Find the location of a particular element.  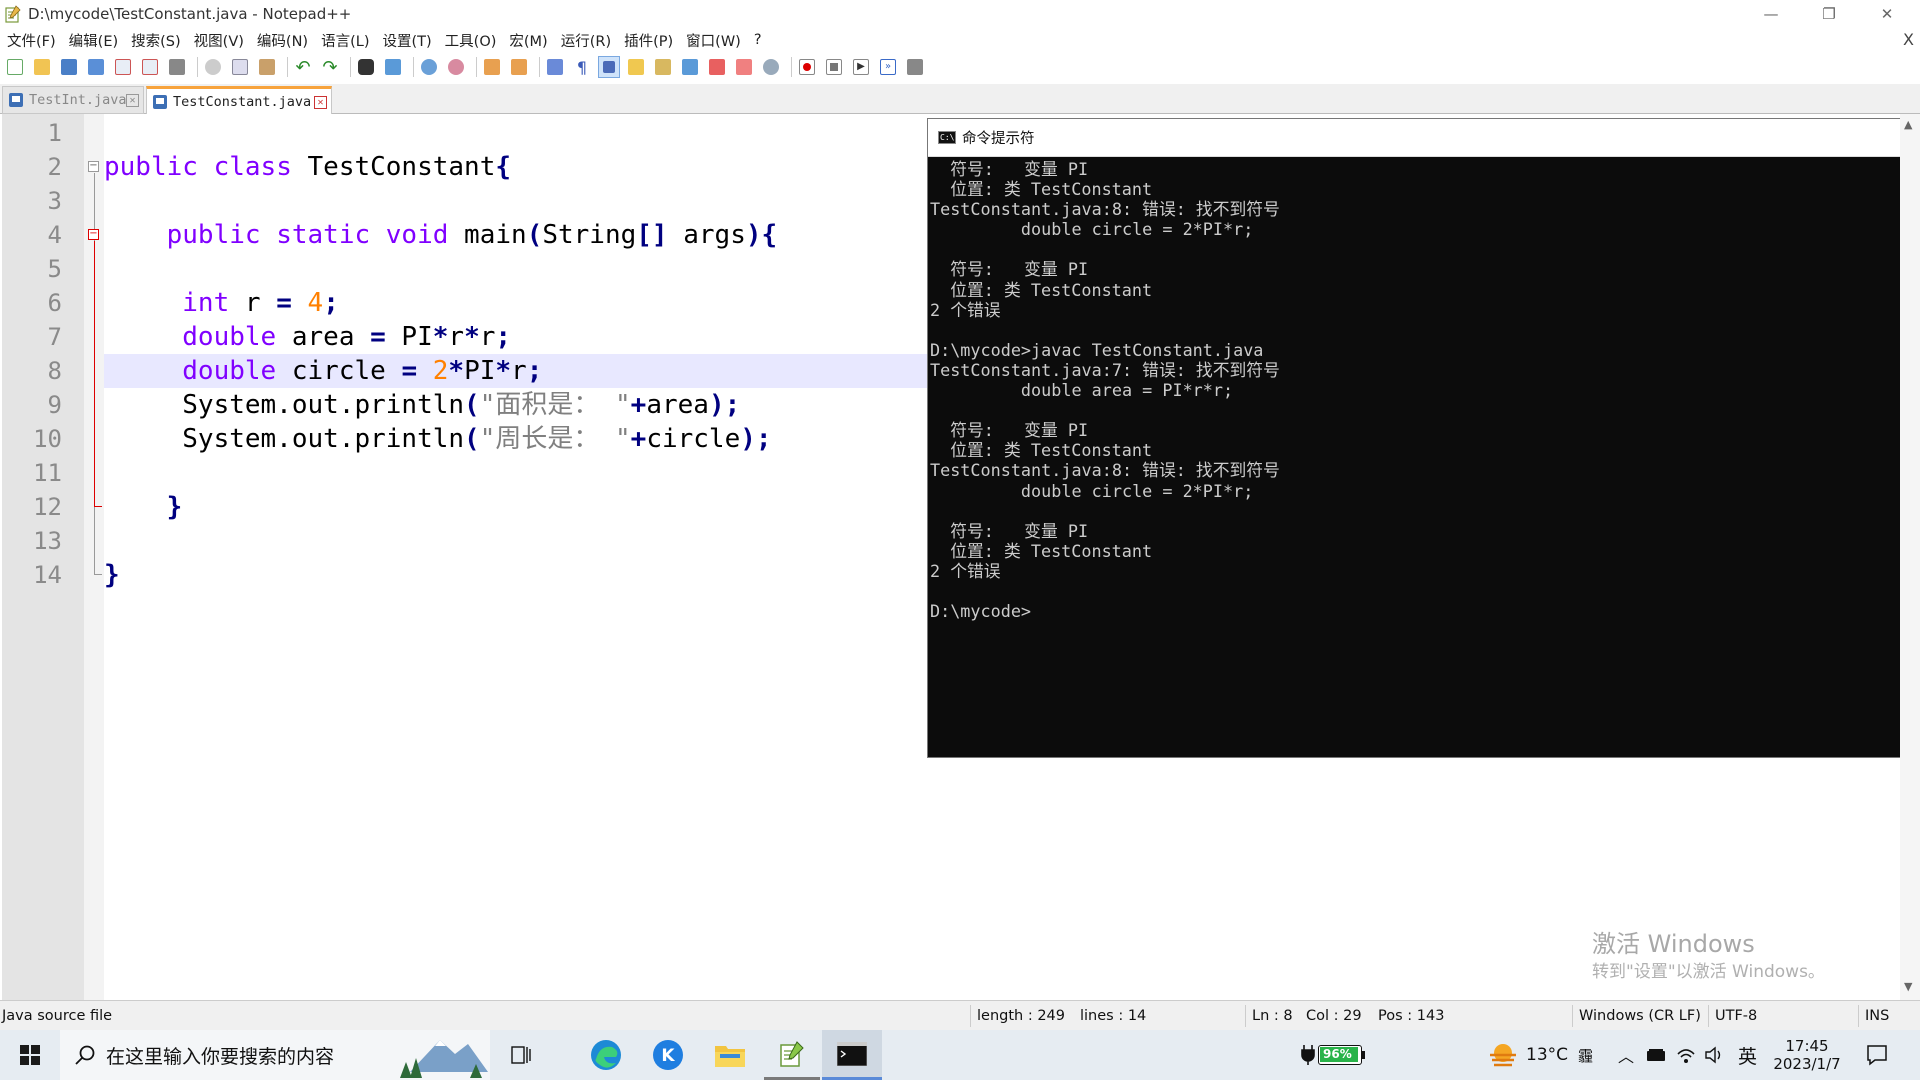

notification-center-button is located at coordinates (1877, 1055).